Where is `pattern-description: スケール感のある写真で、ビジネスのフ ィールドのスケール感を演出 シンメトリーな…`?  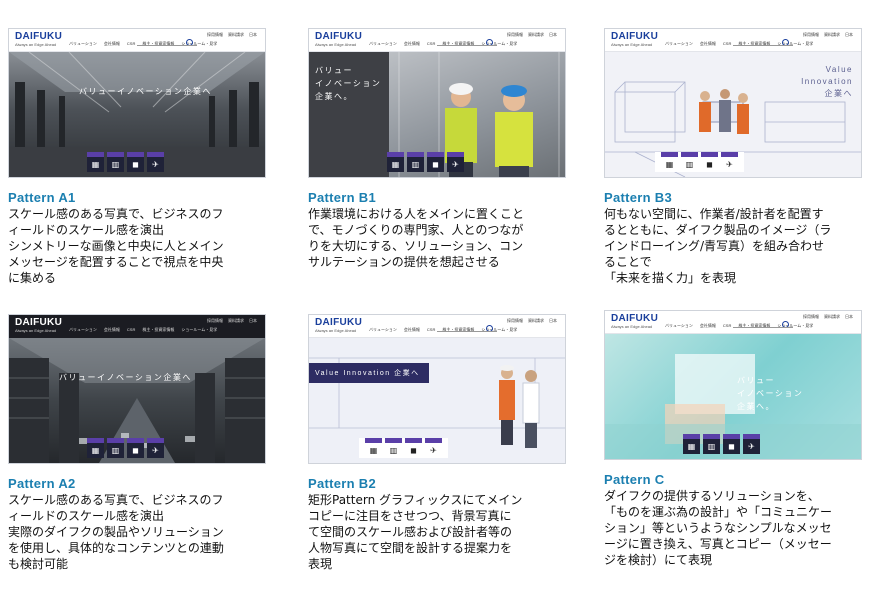
pattern-description: スケール感のある写真で、ビジネスのフ ィールドのスケール感を演出 シンメトリーな… is located at coordinates (116, 246).